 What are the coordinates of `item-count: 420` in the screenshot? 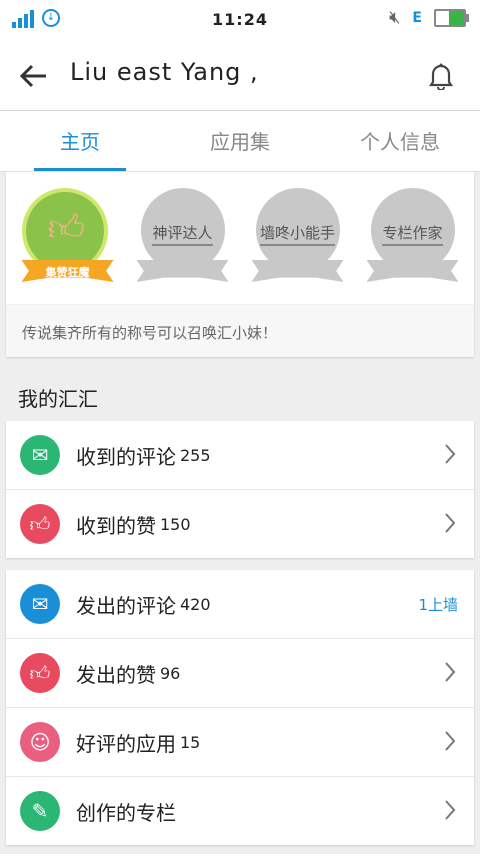 It's located at (195, 604).